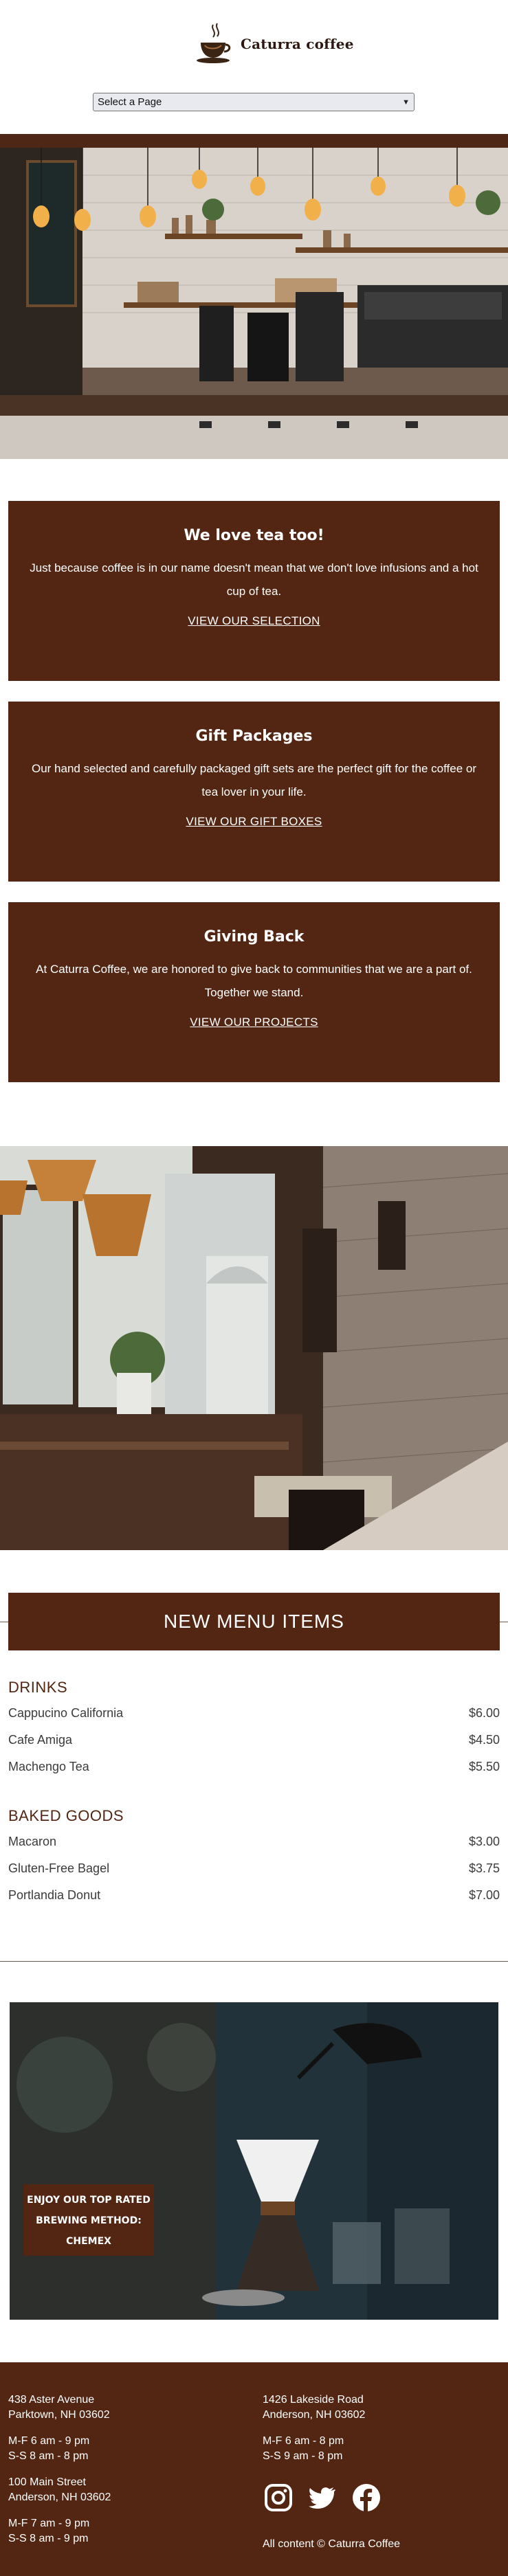 This screenshot has width=508, height=2576. What do you see at coordinates (254, 1901) in the screenshot?
I see `menu-item: Portlandia Donut $7.00` at bounding box center [254, 1901].